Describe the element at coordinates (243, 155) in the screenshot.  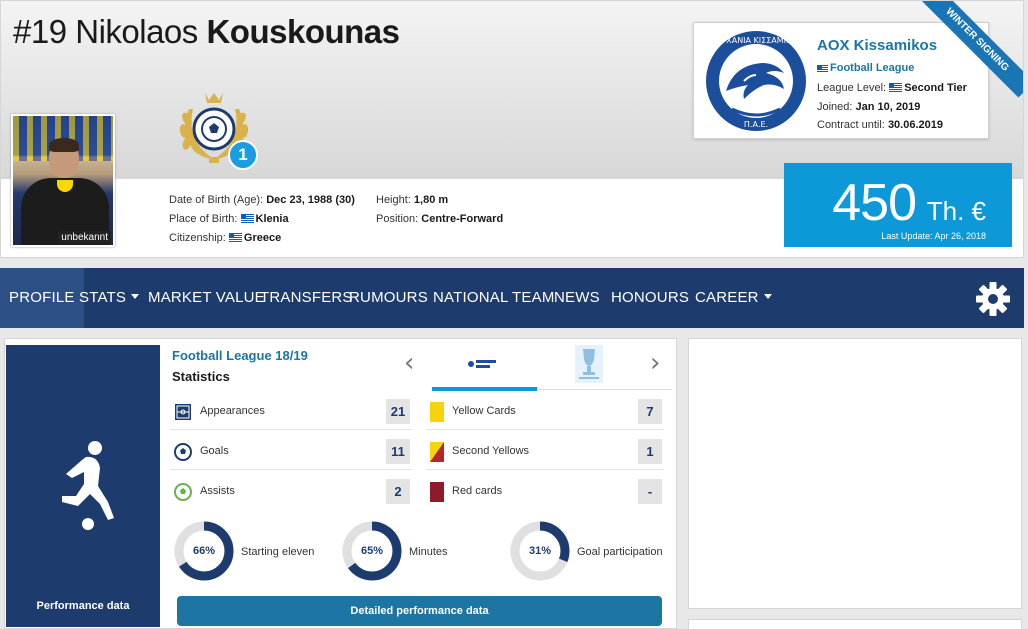
I see `award-count-badge: 1` at that location.